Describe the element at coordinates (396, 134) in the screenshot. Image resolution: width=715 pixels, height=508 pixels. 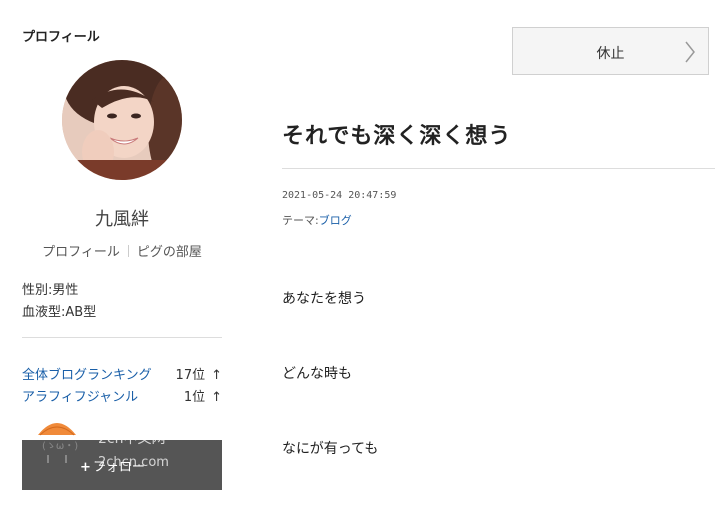
I see `entry-title: それでも深く深く想う` at that location.